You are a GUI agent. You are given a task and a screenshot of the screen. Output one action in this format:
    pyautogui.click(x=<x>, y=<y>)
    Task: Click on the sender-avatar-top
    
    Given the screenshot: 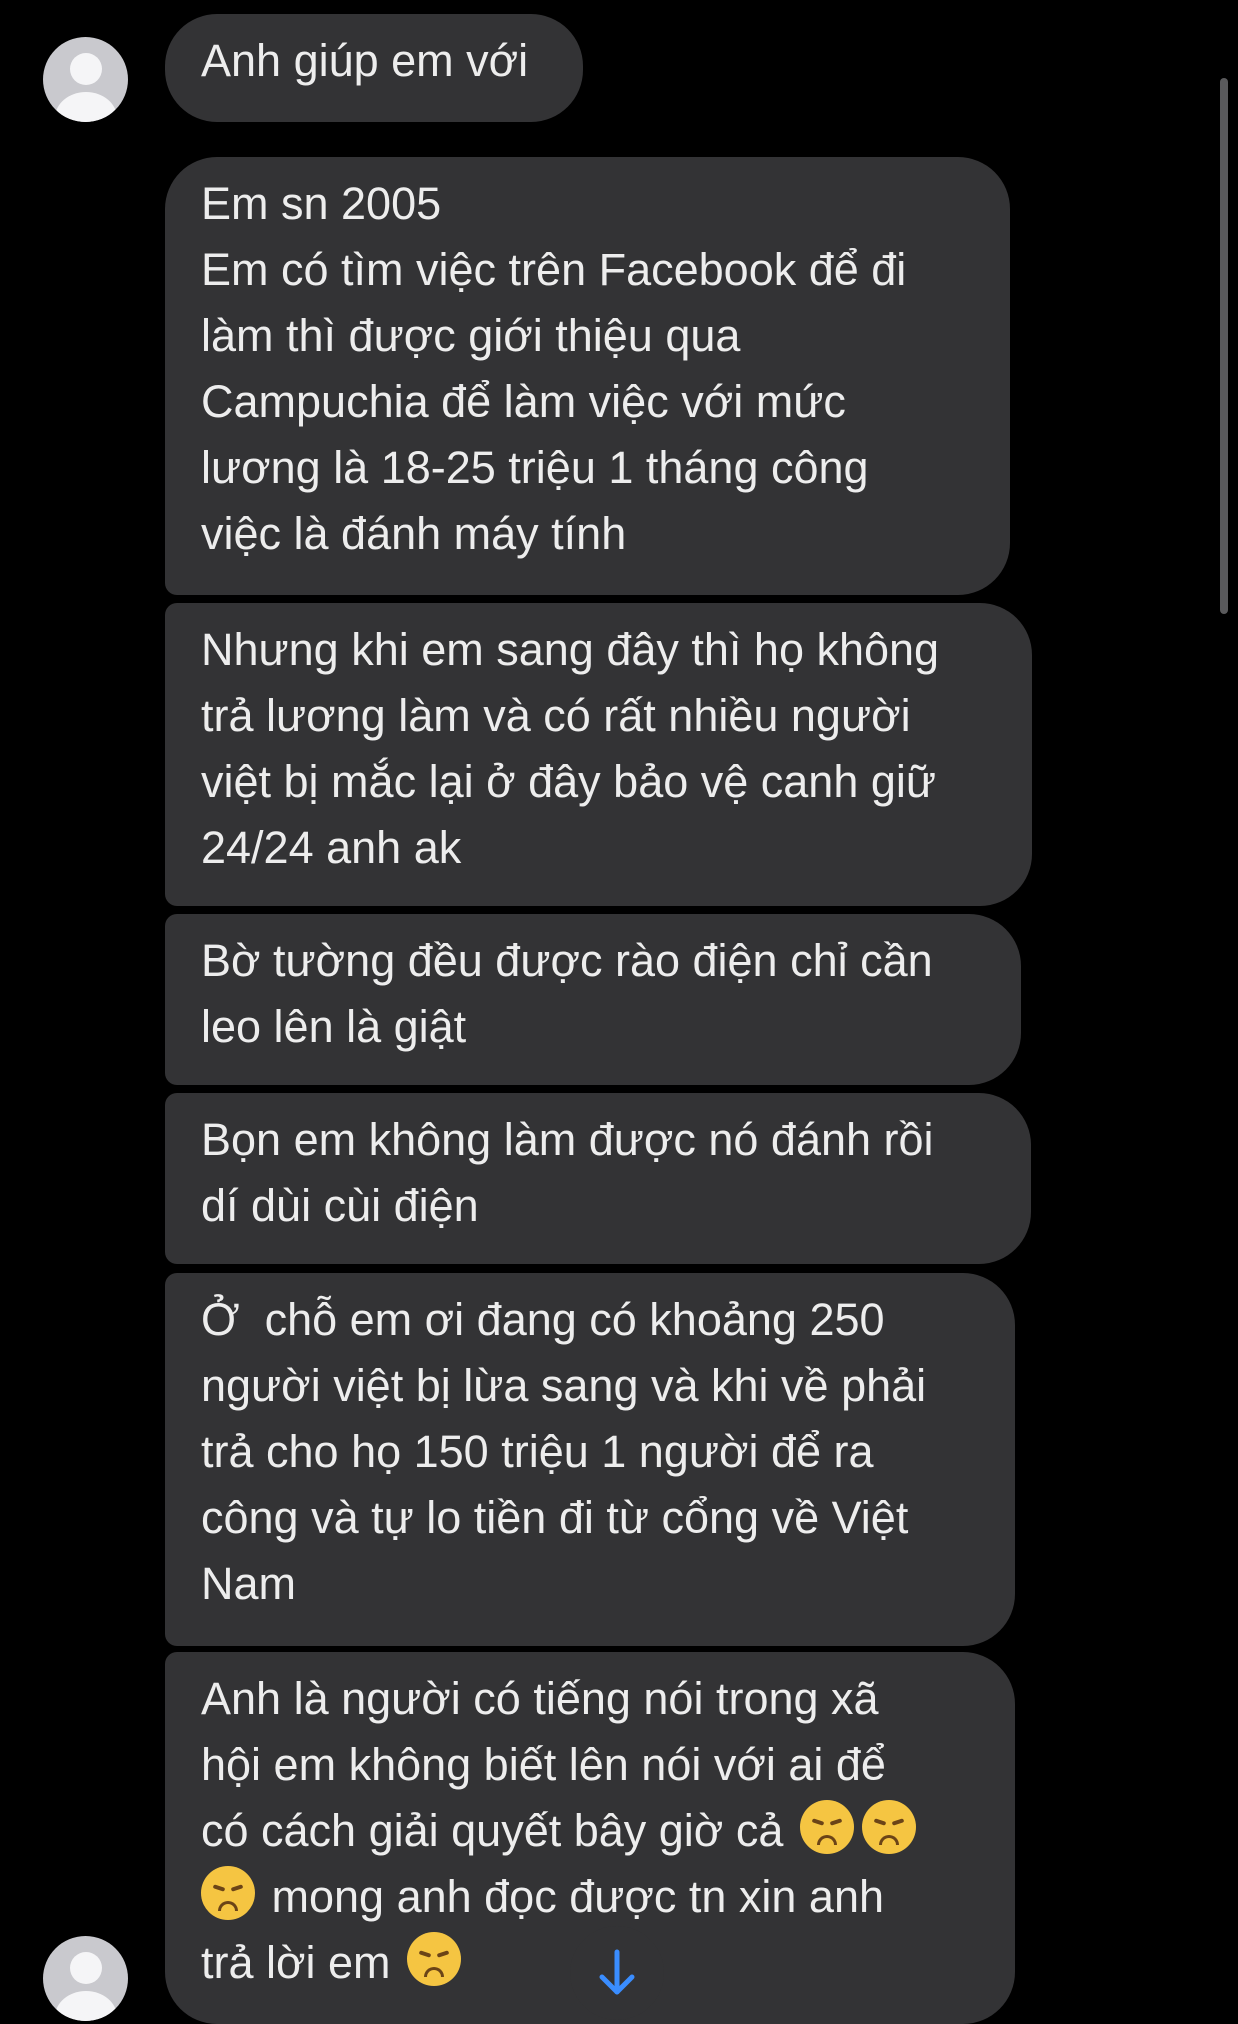 What is the action you would take?
    pyautogui.click(x=85, y=79)
    